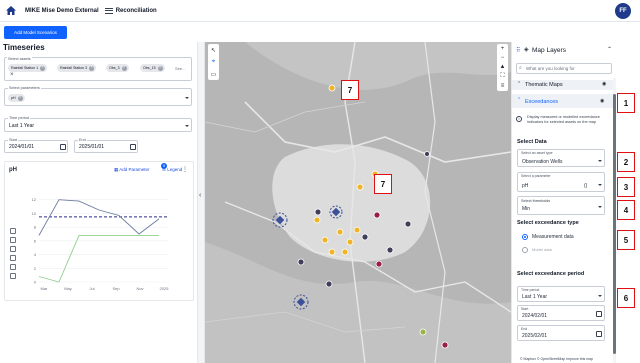  Describe the element at coordinates (13, 258) in the screenshot. I see `select-icon` at that location.